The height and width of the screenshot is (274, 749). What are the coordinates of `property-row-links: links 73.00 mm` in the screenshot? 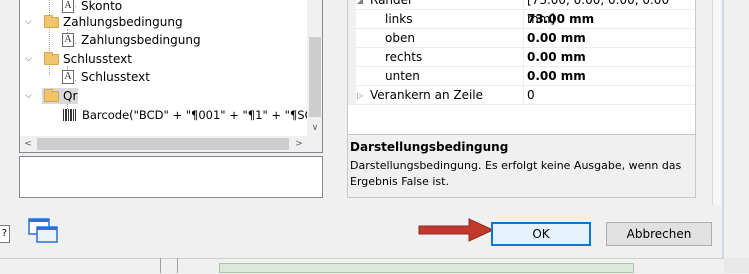 It's located at (521, 19).